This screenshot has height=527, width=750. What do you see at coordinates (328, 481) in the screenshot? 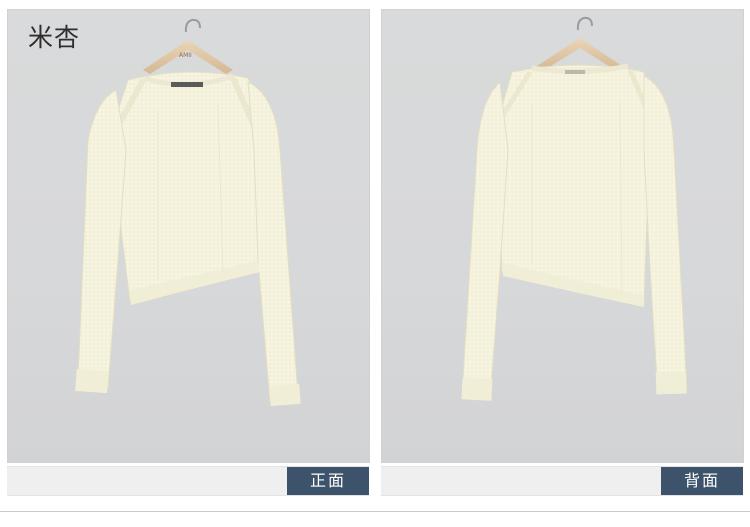
I see `front-view-tag: 正面` at bounding box center [328, 481].